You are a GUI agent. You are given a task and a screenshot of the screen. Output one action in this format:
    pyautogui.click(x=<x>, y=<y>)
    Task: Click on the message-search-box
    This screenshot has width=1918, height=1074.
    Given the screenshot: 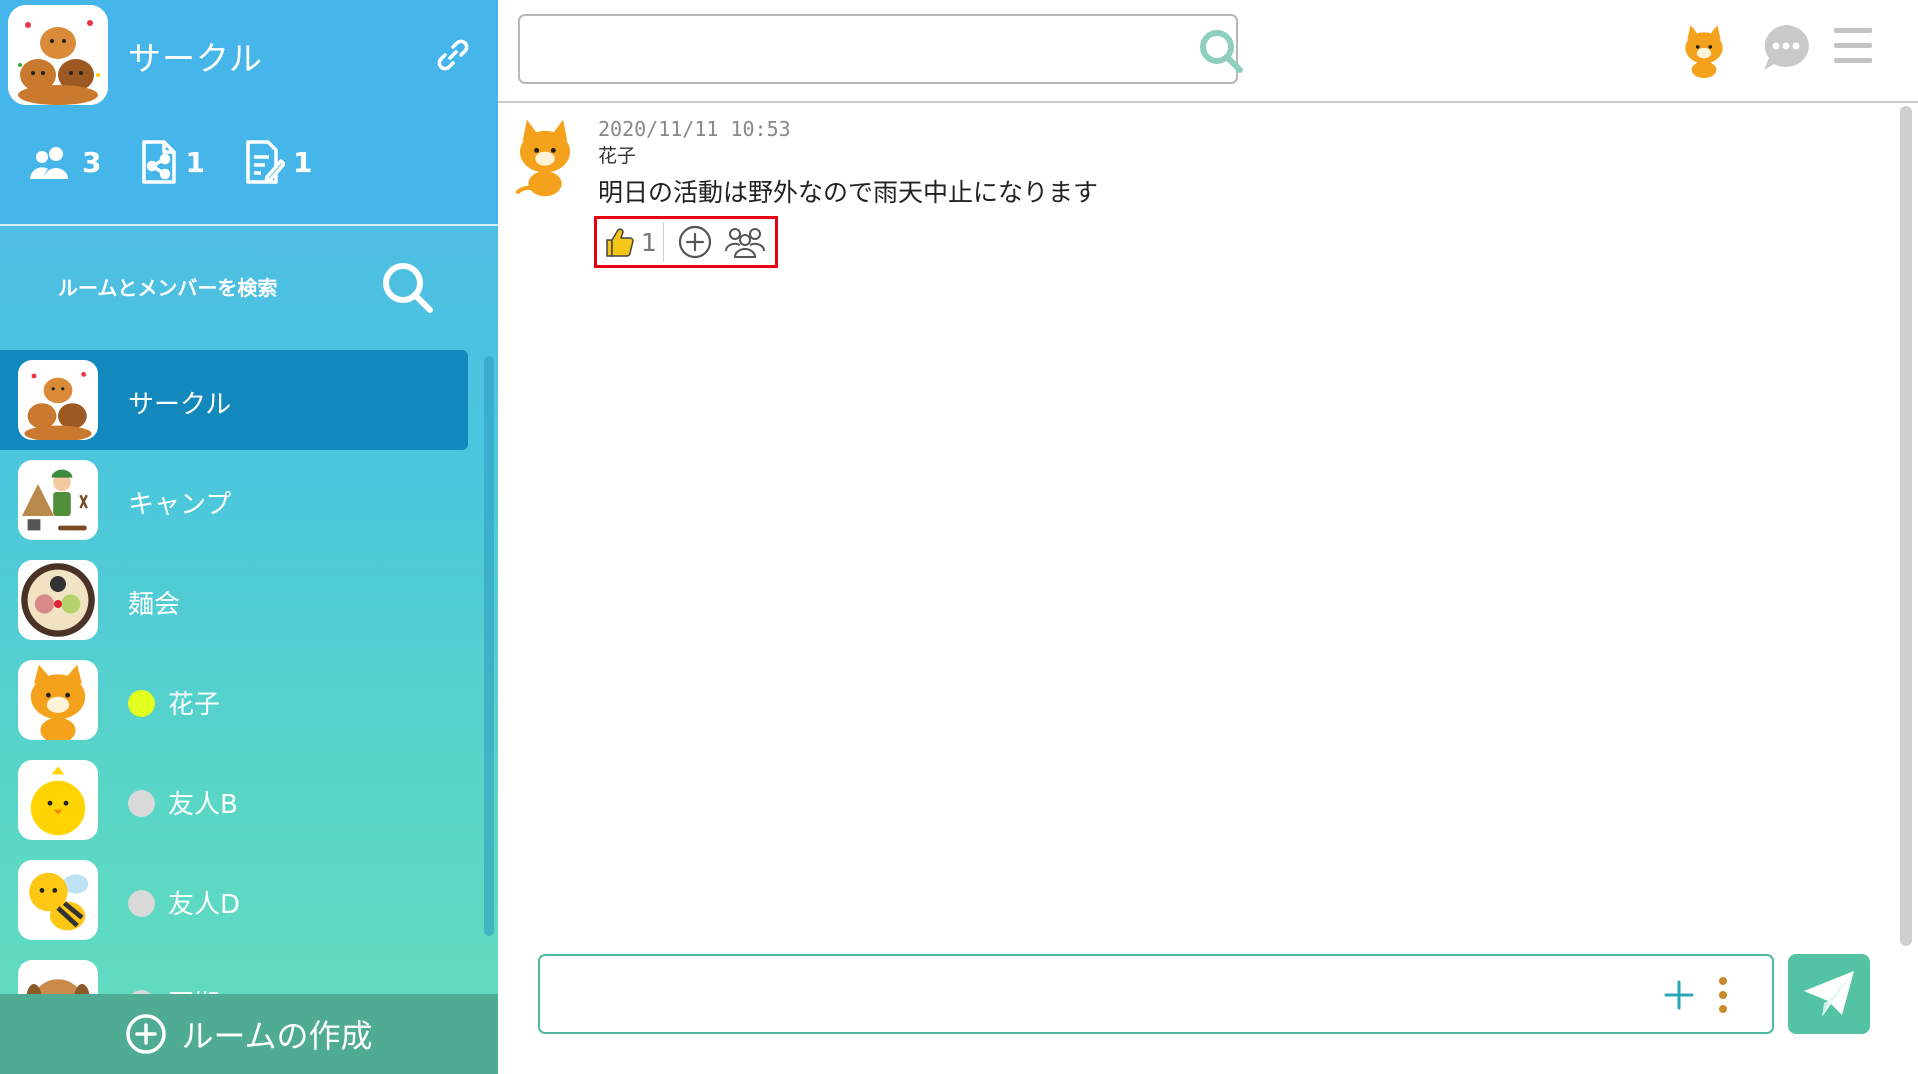 What is the action you would take?
    pyautogui.click(x=880, y=49)
    